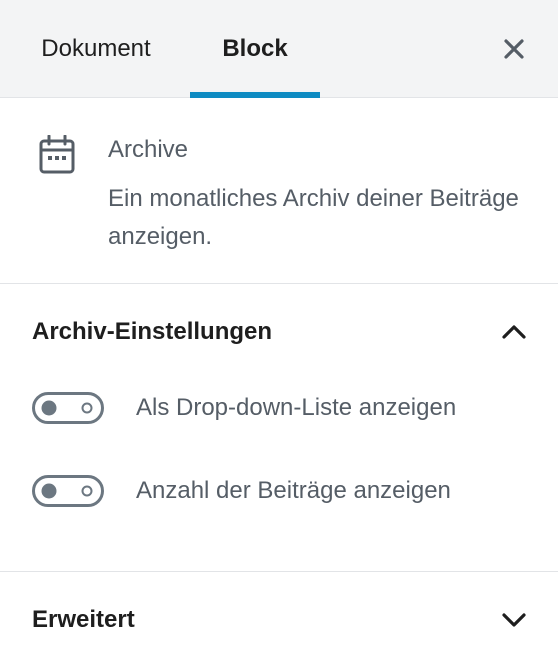  What do you see at coordinates (68, 491) in the screenshot?
I see `post-count-toggle` at bounding box center [68, 491].